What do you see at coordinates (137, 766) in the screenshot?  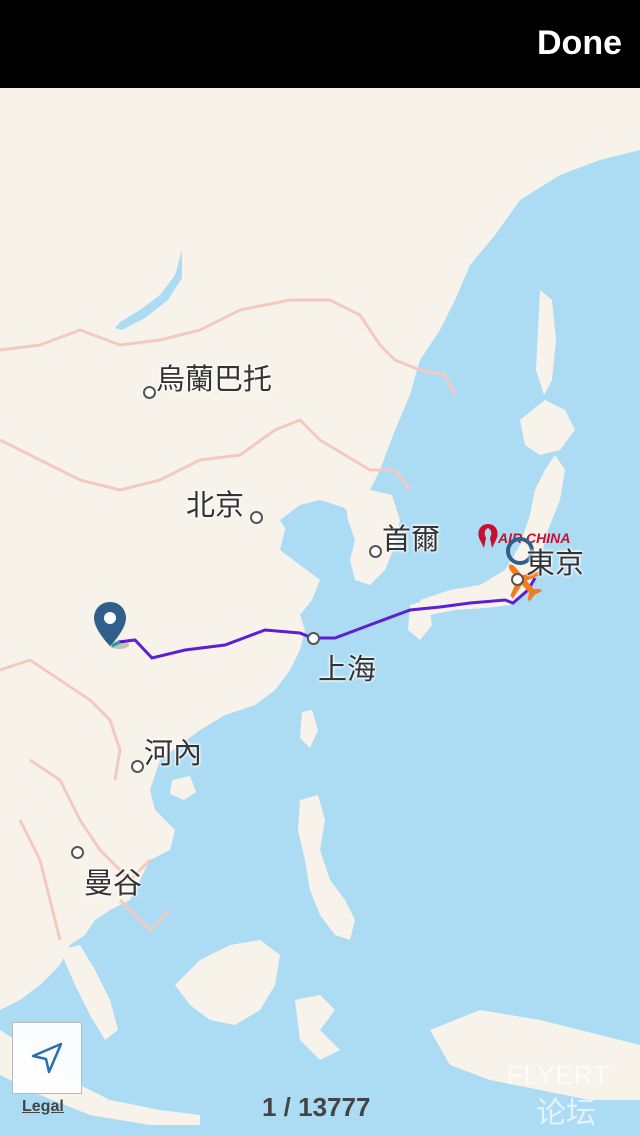 I see `city-dot-hanoi` at bounding box center [137, 766].